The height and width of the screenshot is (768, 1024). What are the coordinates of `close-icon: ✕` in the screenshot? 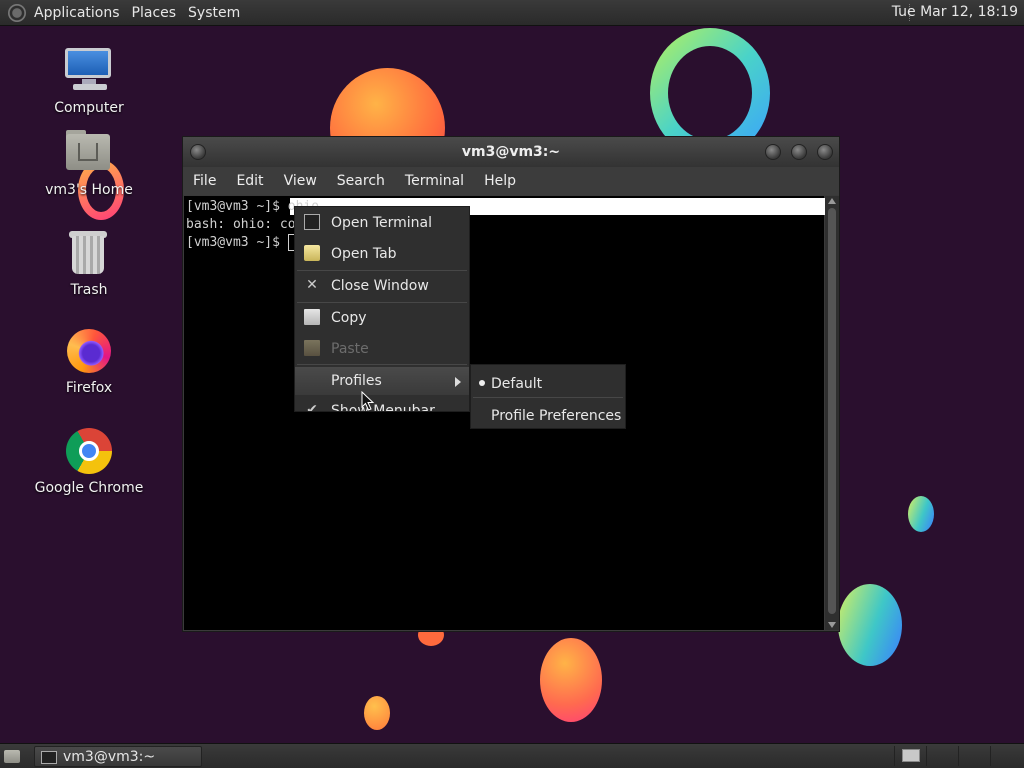 It's located at (312, 285).